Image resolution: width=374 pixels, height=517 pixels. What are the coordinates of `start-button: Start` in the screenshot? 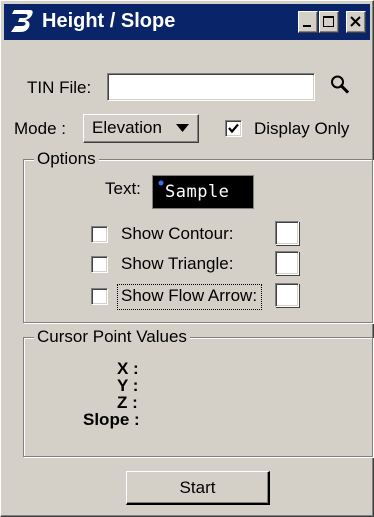 It's located at (198, 488).